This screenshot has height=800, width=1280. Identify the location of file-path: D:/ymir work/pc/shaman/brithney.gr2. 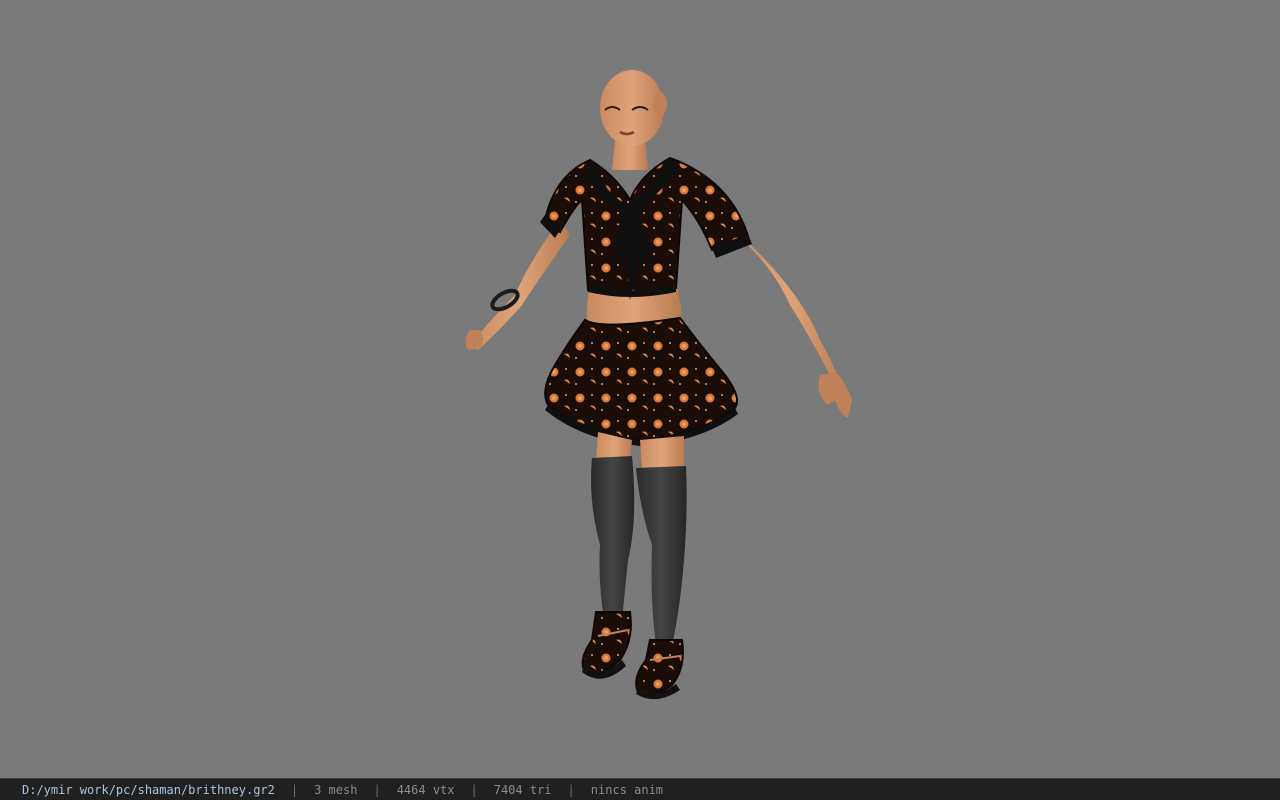
(148, 789).